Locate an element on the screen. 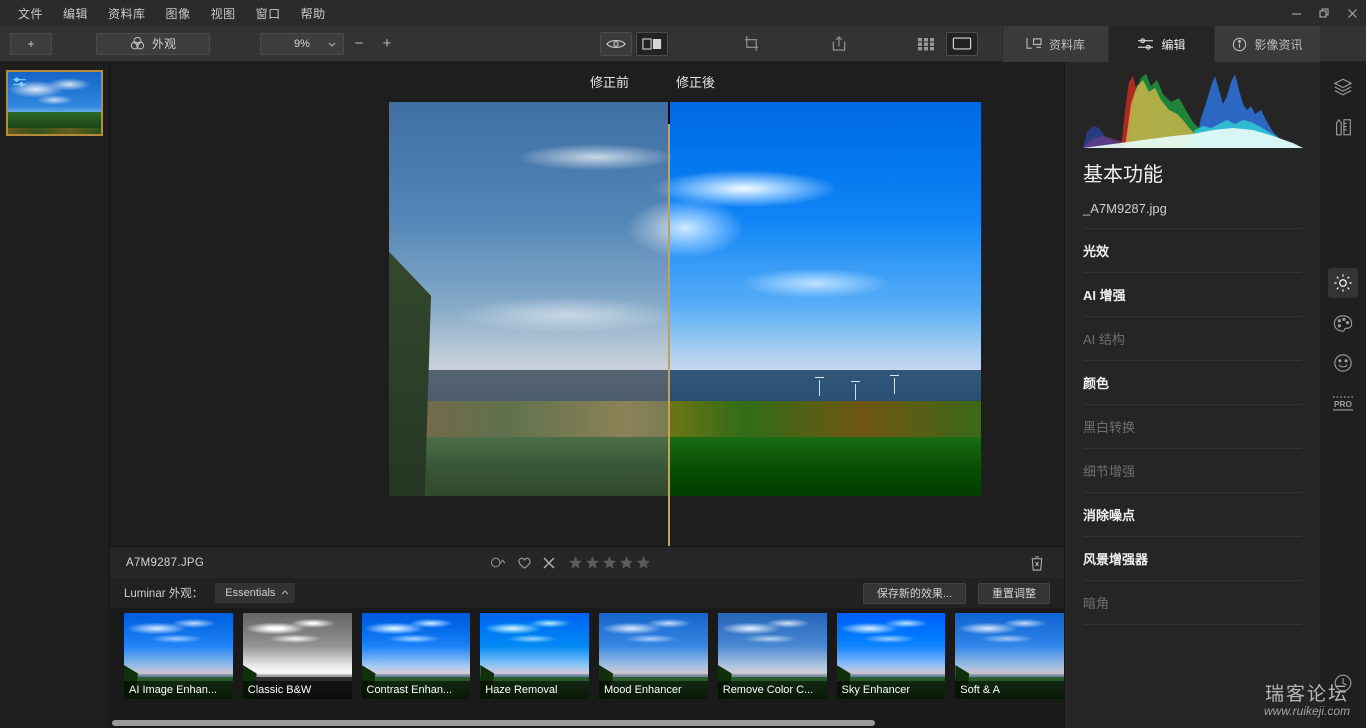  looks-button: 外观 is located at coordinates (153, 43).